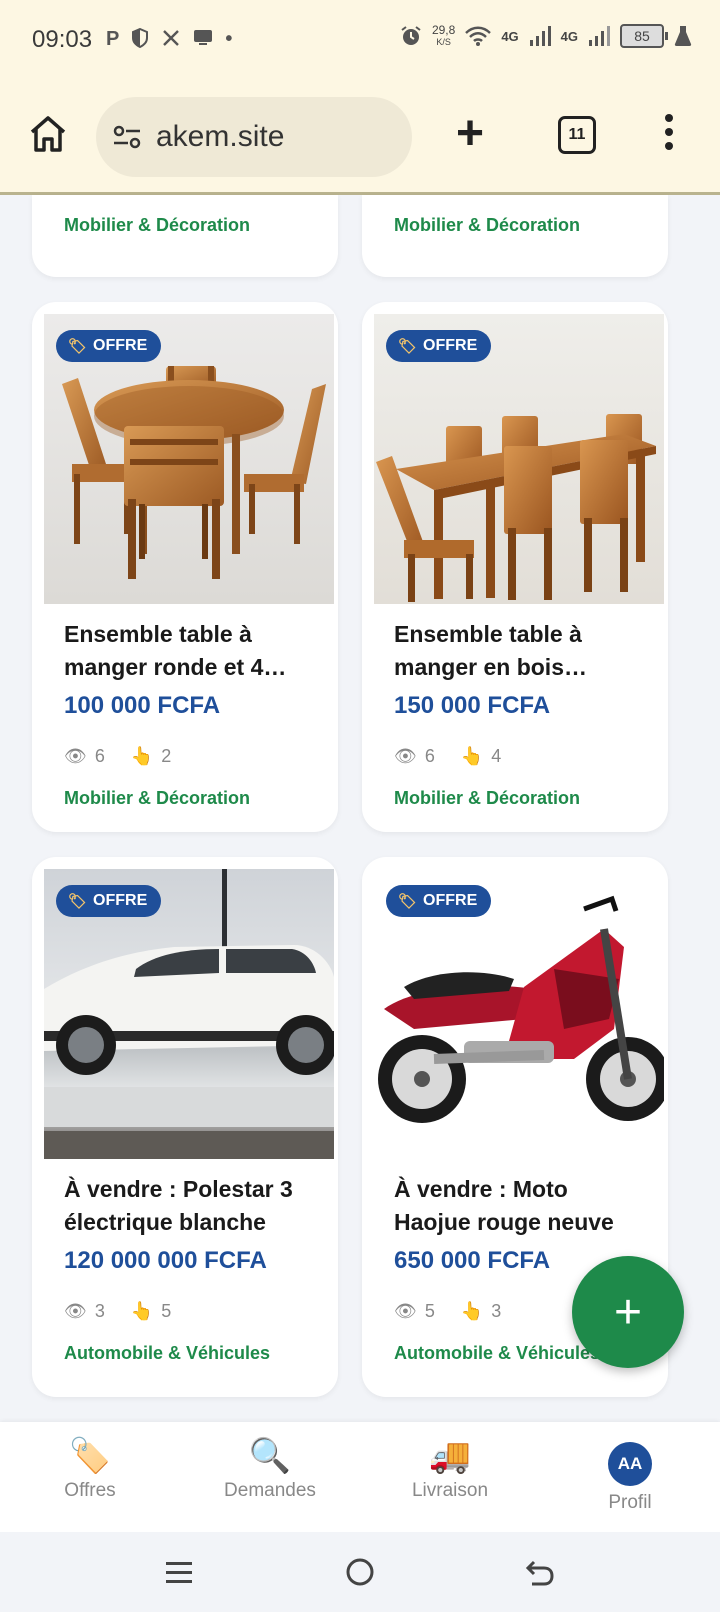 The width and height of the screenshot is (720, 1612). What do you see at coordinates (113, 39) in the screenshot?
I see `p-notification-icon: P` at bounding box center [113, 39].